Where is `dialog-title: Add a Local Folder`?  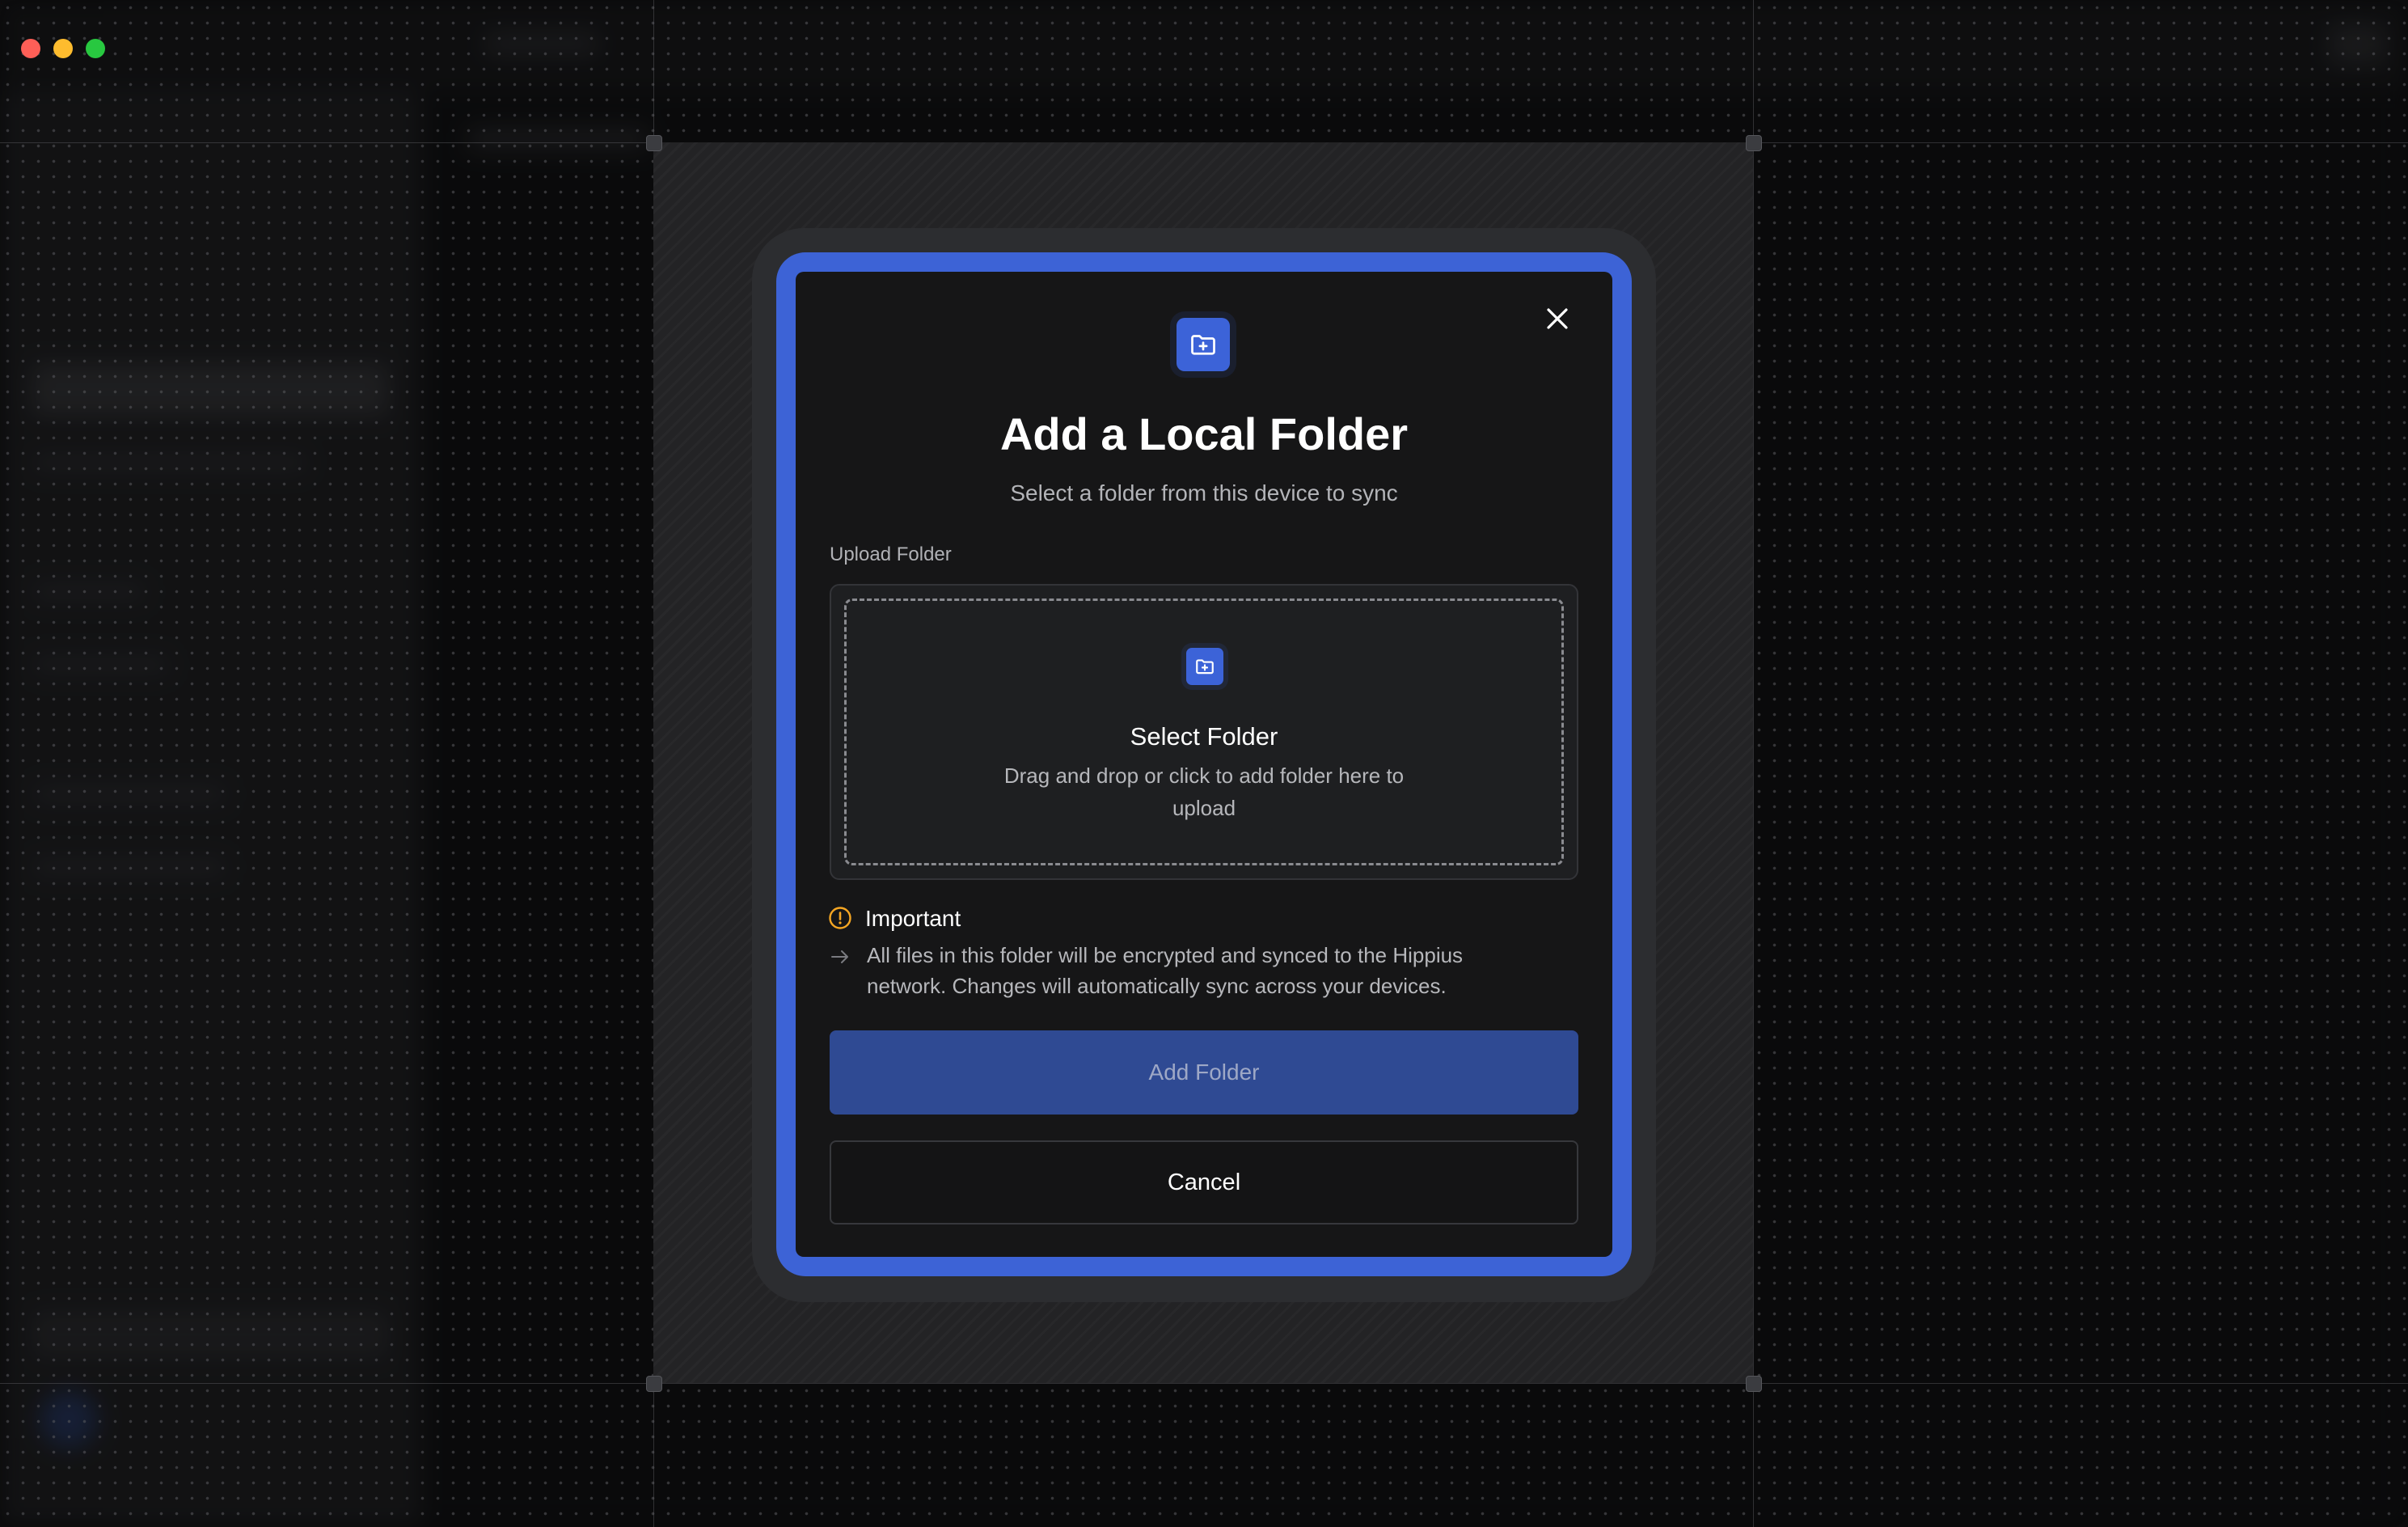
dialog-title: Add a Local Folder is located at coordinates (1204, 433).